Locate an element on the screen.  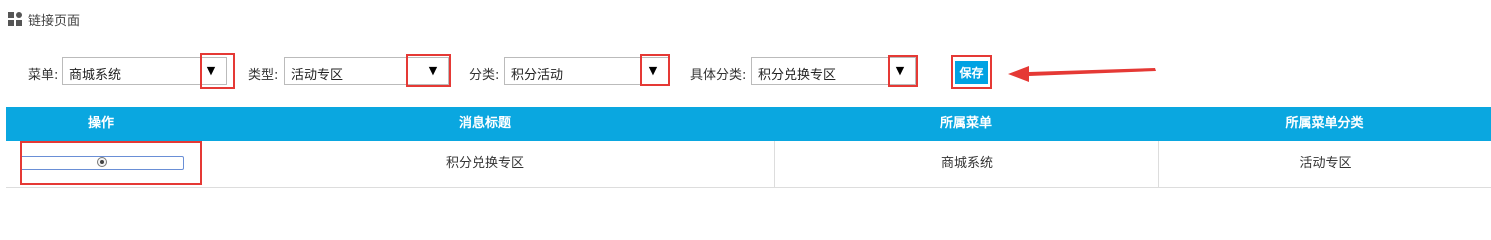
page-header: 链接页面 is located at coordinates (44, 19).